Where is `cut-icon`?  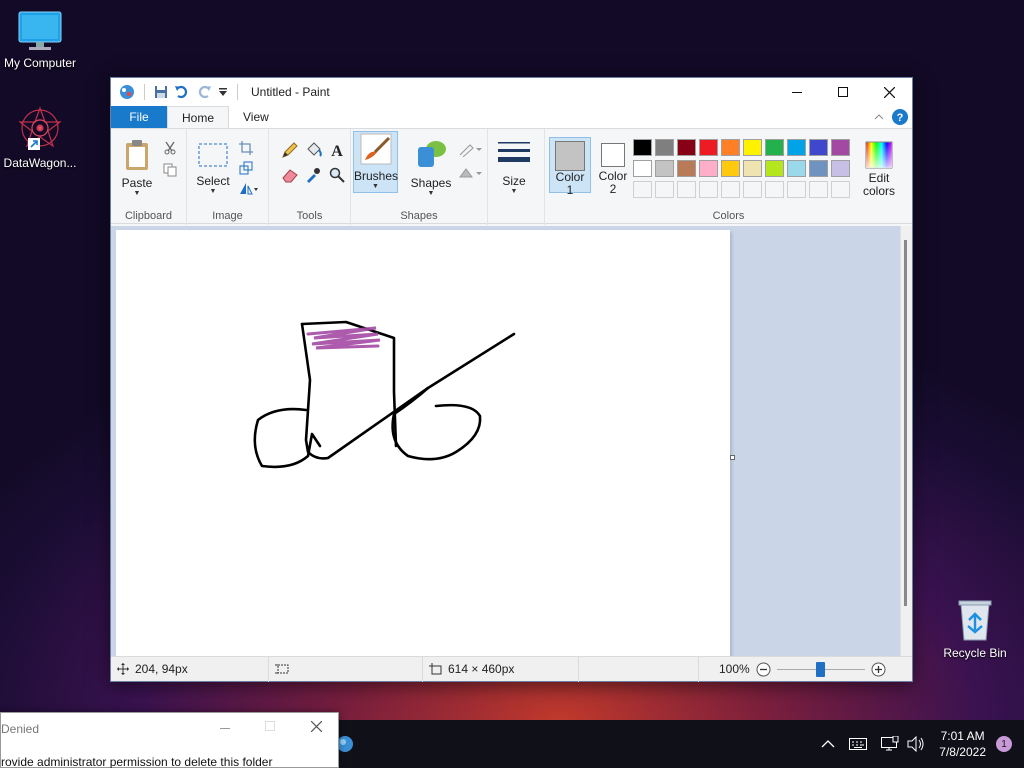 cut-icon is located at coordinates (170, 148).